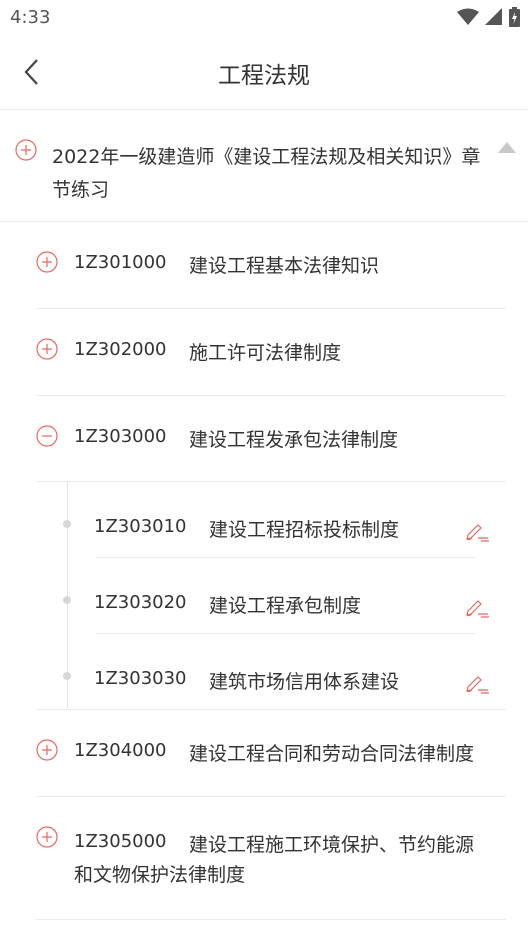  Describe the element at coordinates (120, 750) in the screenshot. I see `section-code: 1Z304000` at that location.